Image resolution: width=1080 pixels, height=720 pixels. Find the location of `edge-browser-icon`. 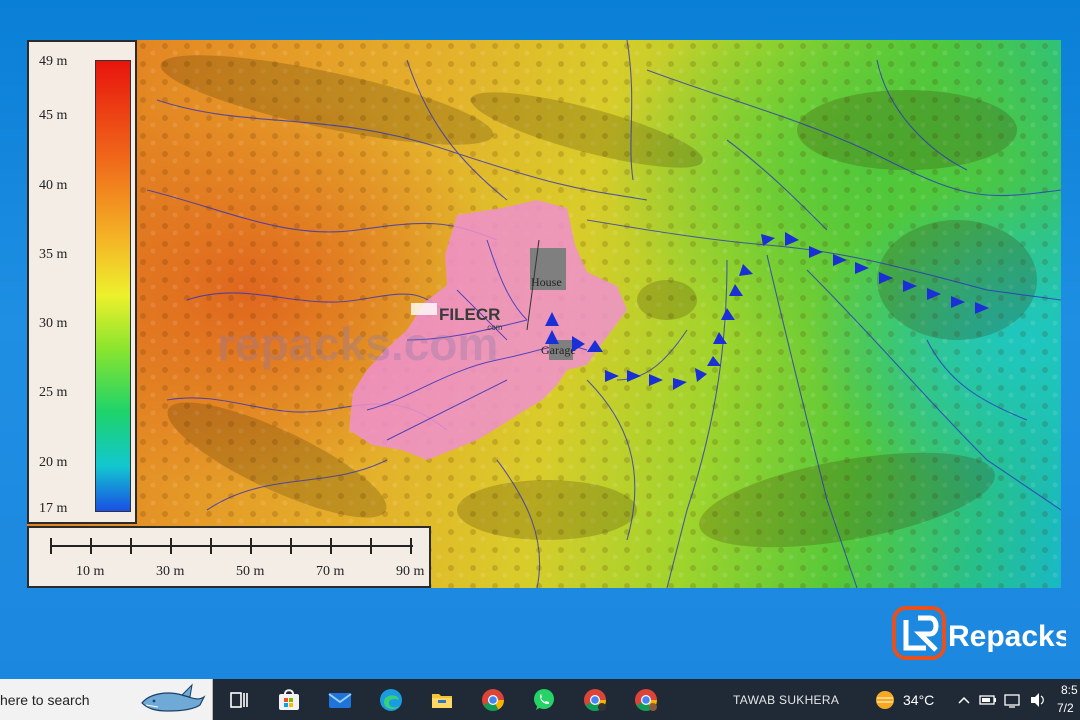

edge-browser-icon is located at coordinates (391, 700).